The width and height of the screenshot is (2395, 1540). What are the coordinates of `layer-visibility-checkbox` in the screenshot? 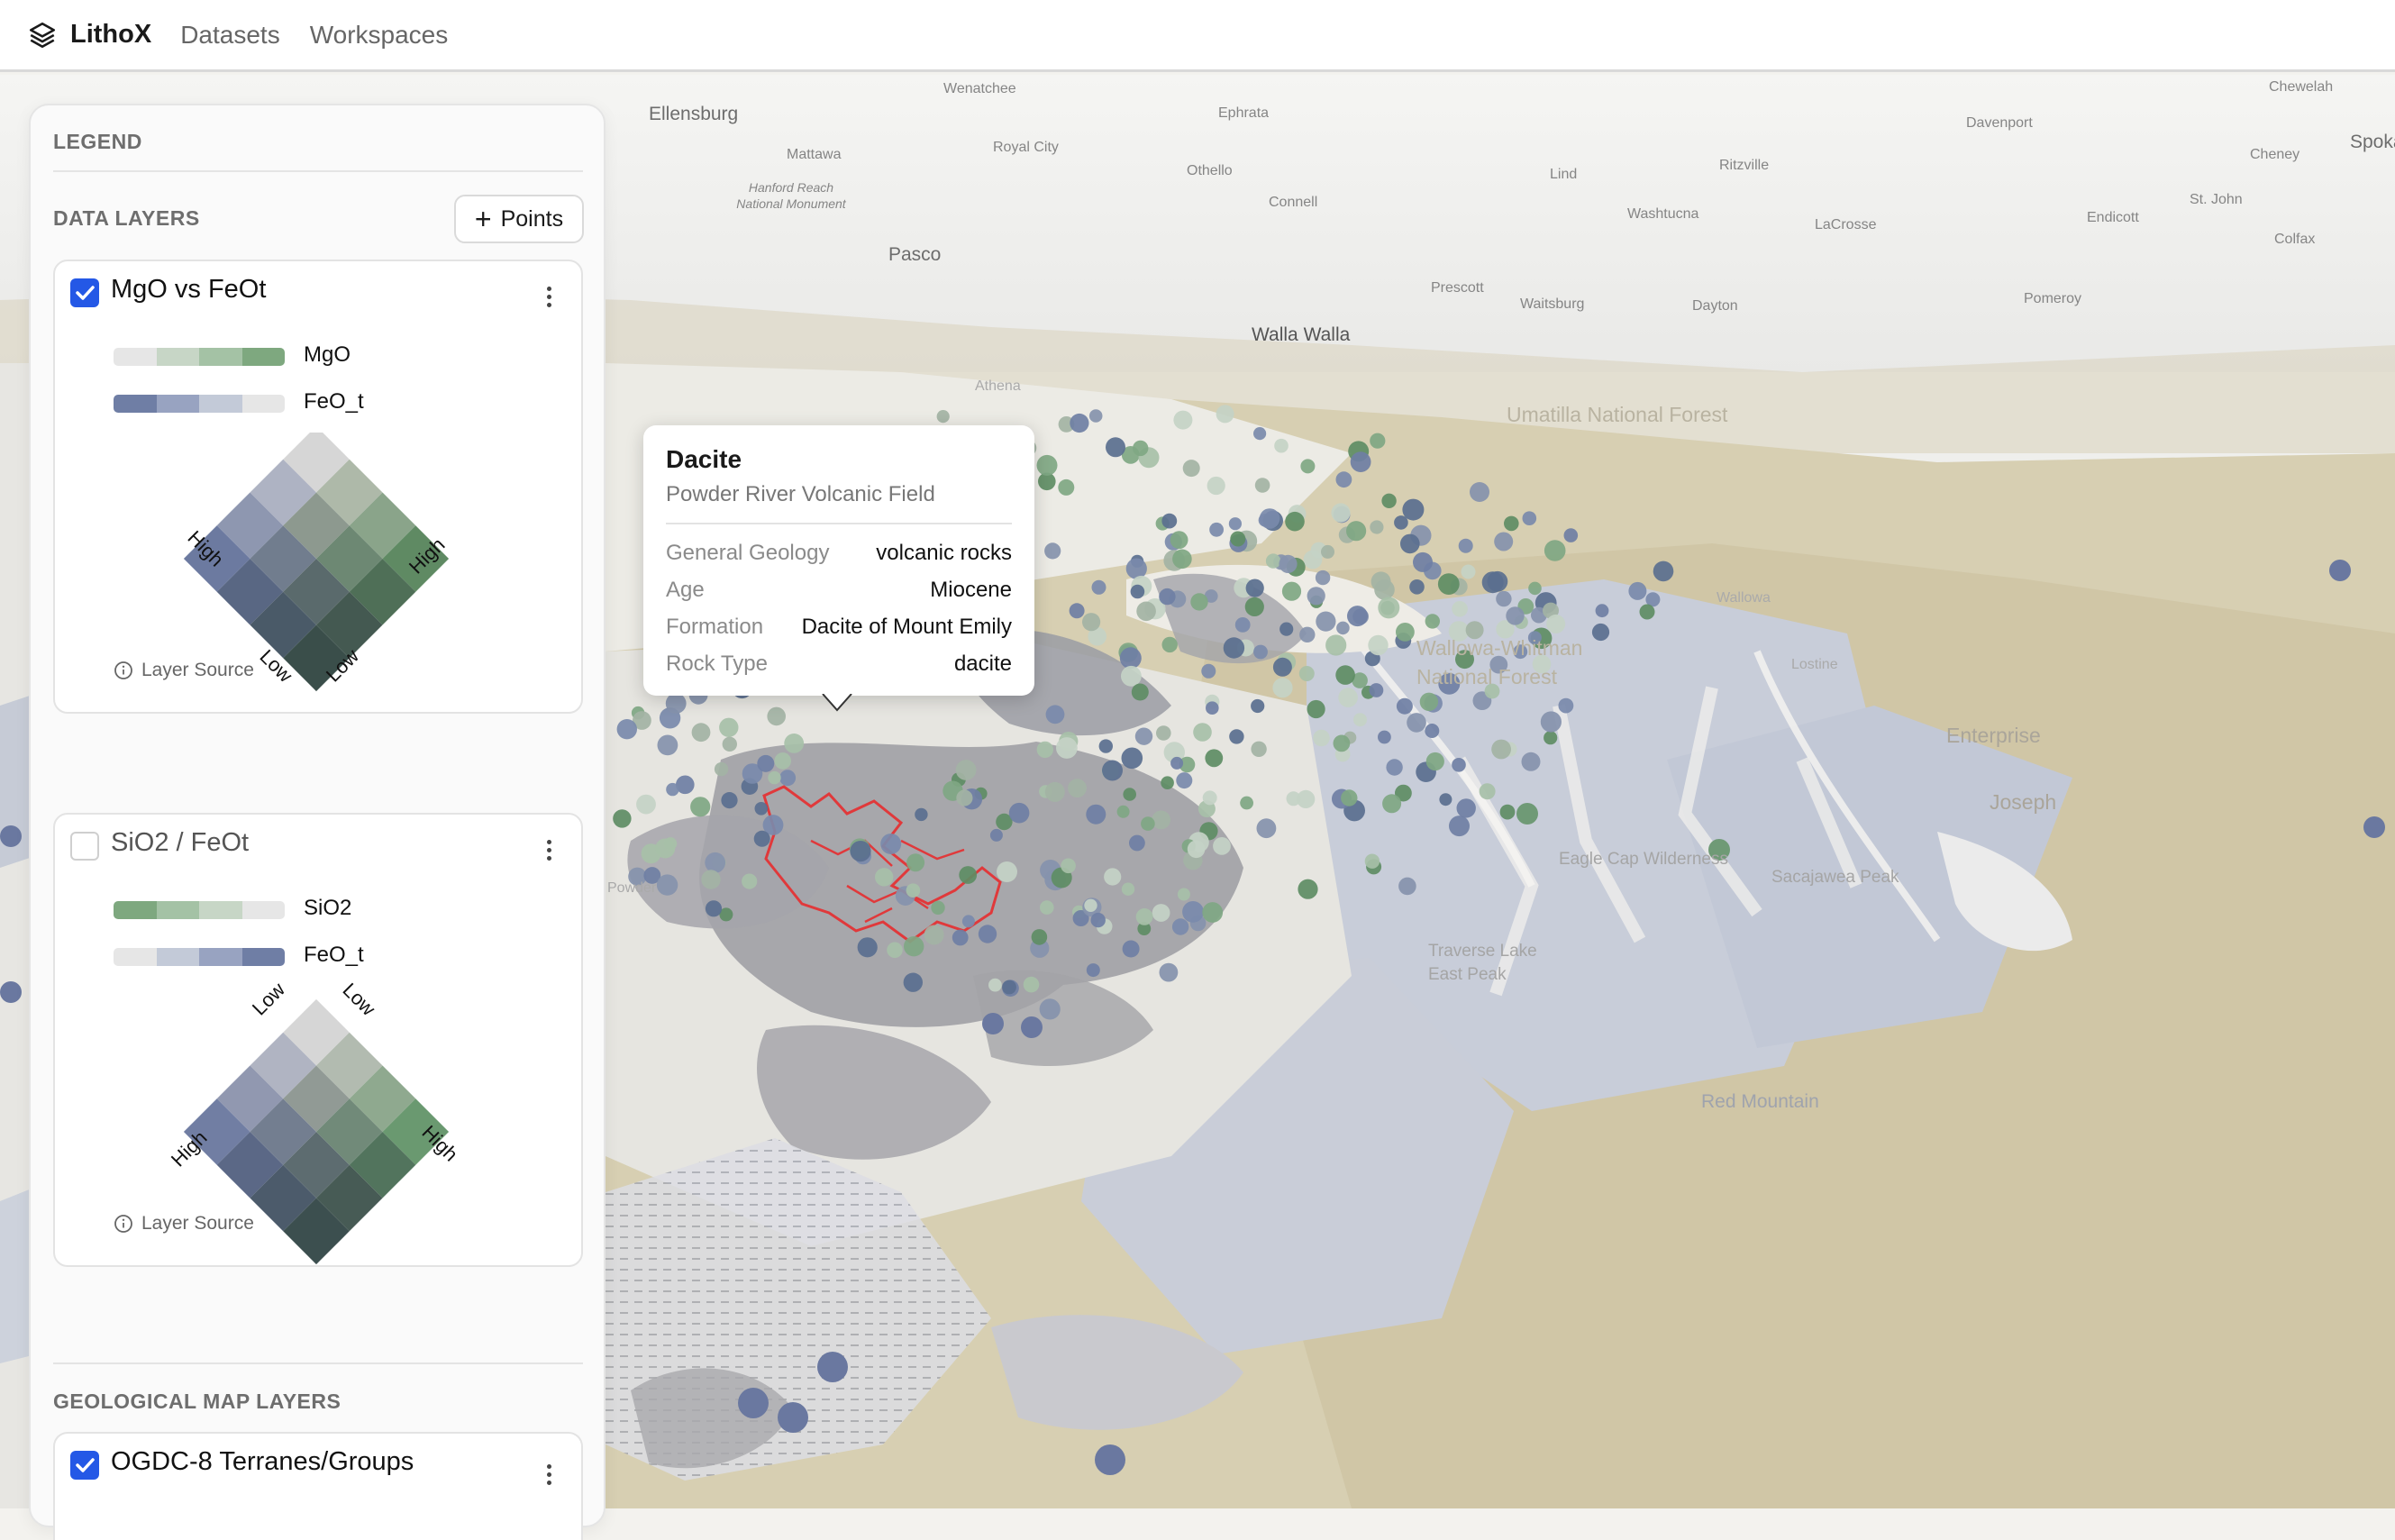 It's located at (85, 292).